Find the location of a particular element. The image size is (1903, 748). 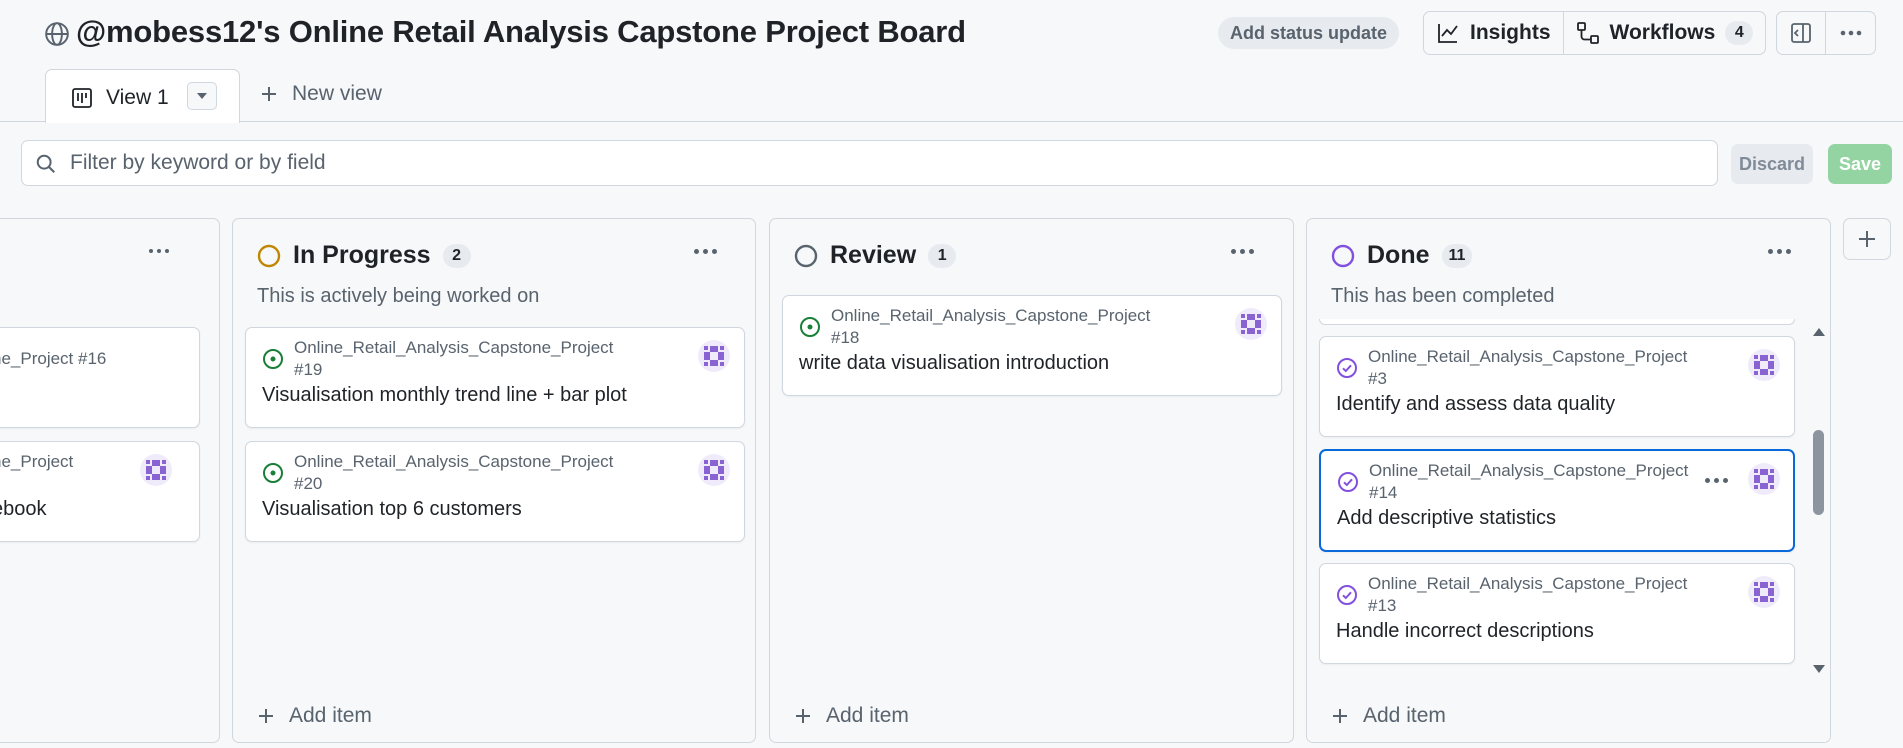

globe-icon is located at coordinates (57, 34).